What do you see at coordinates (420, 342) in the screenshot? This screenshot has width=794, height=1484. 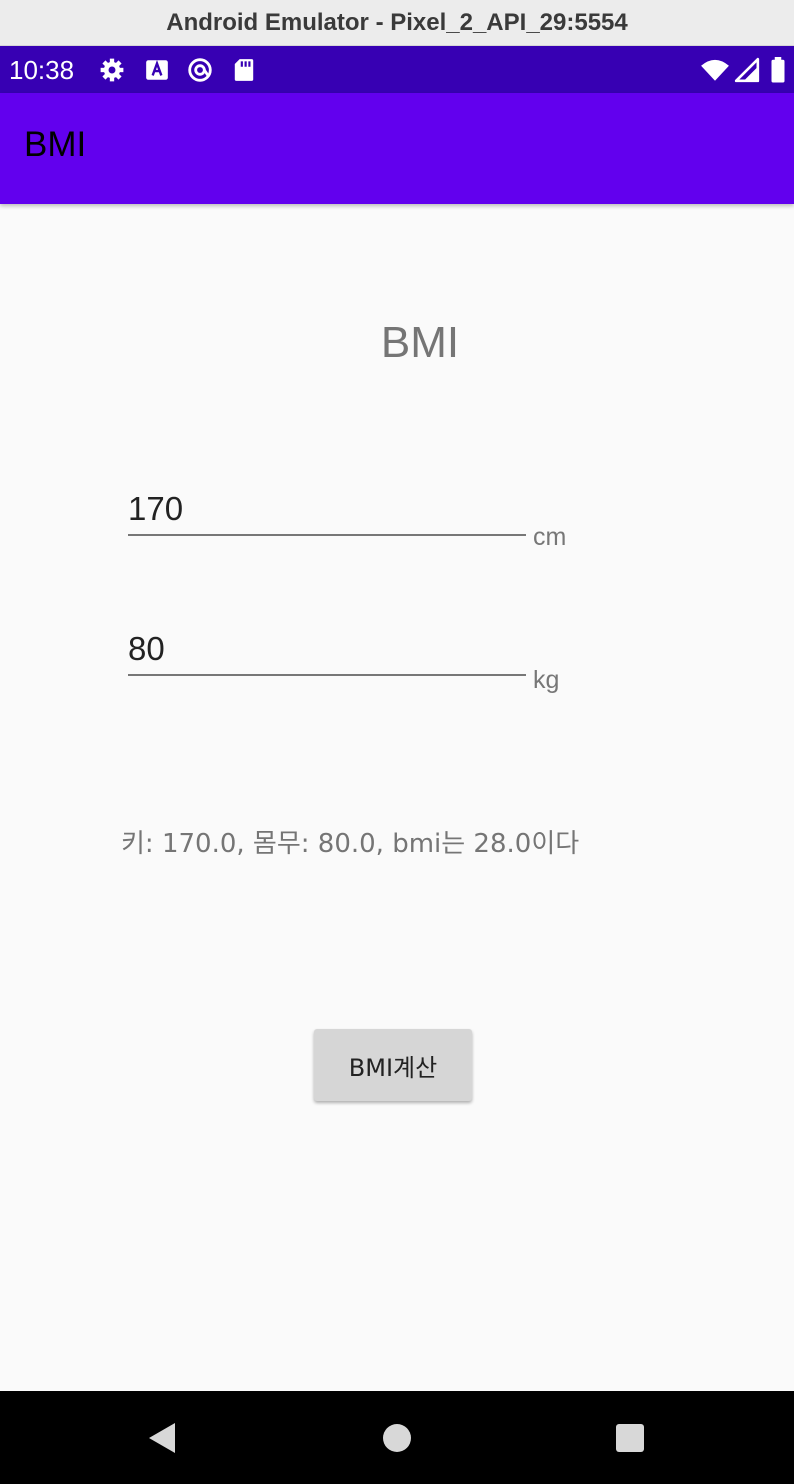 I see `page-title: BMI` at bounding box center [420, 342].